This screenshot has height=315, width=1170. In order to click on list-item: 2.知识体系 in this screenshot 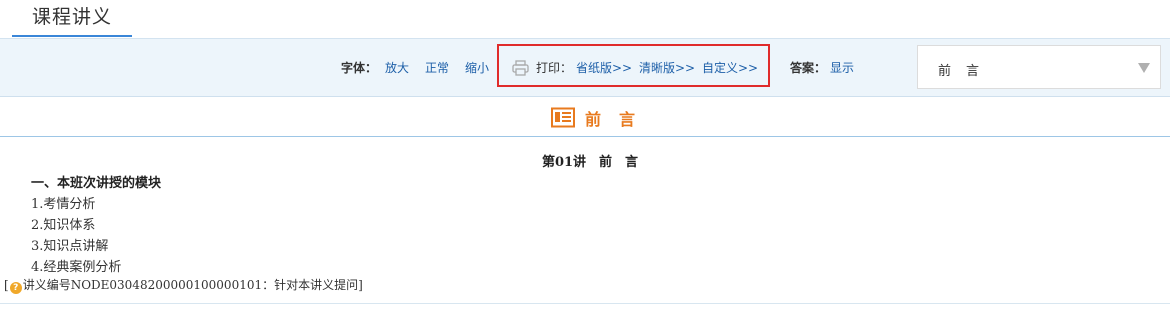, I will do `click(63, 225)`.